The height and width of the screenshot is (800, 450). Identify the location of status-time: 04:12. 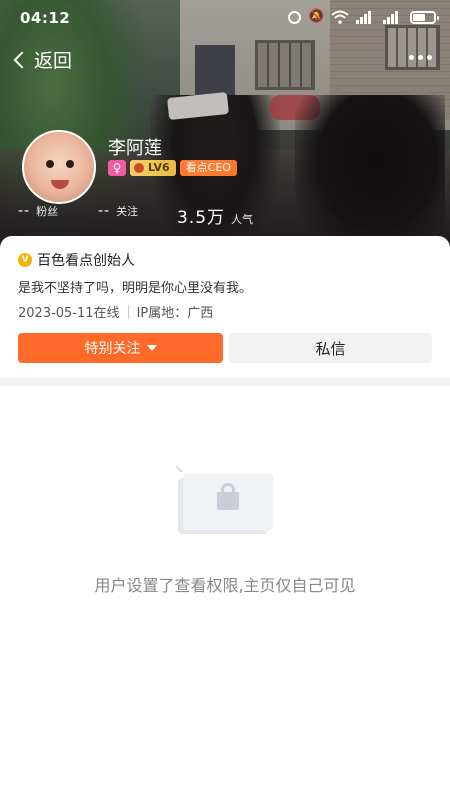
(45, 18).